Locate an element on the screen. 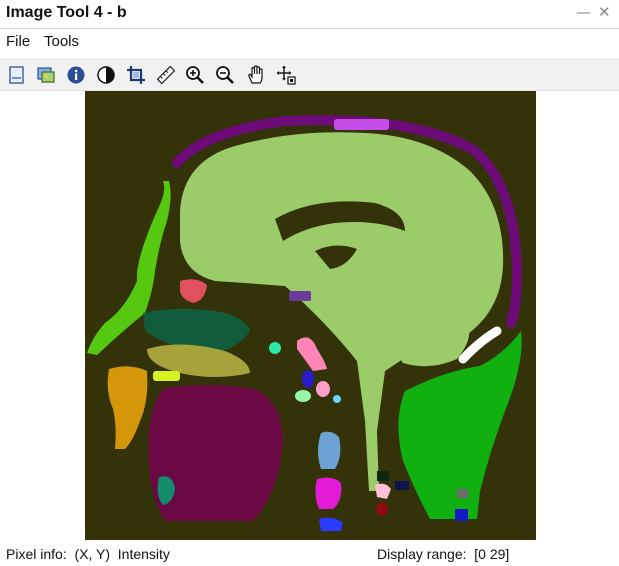  zoom-in-button is located at coordinates (195, 75).